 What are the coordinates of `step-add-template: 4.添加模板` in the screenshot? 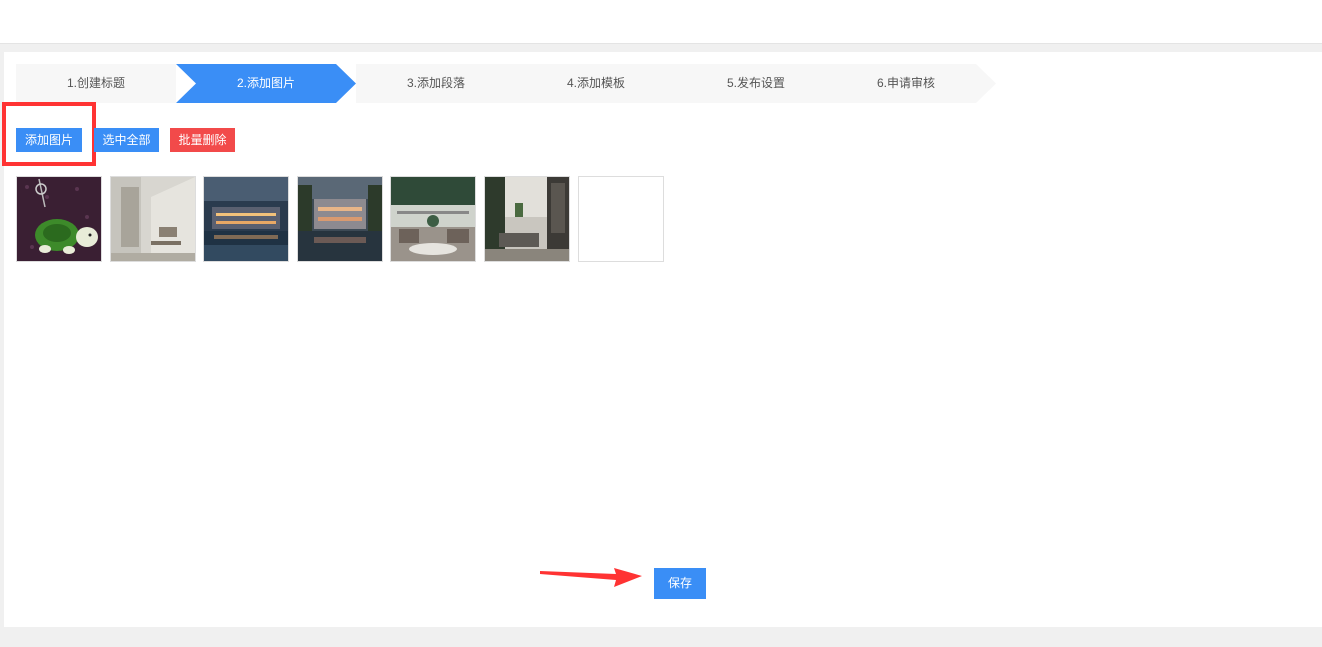 It's located at (596, 83).